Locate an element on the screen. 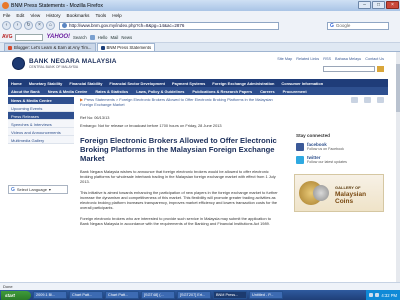 The image size is (400, 300). nav-forex: Foreign Exchange Administration is located at coordinates (243, 83).